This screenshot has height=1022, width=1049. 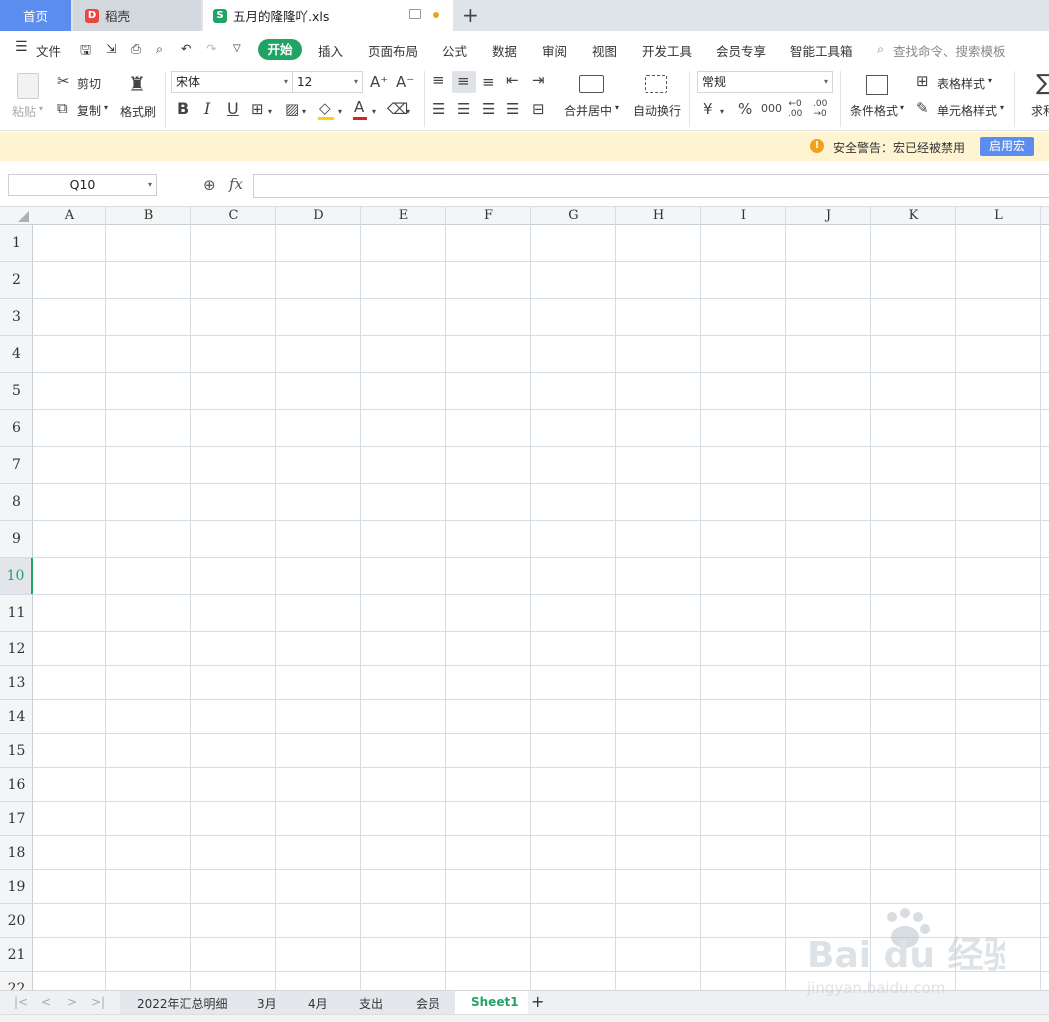 What do you see at coordinates (820, 109) in the screenshot?
I see `decimal-decrease-icon: .00 →0` at bounding box center [820, 109].